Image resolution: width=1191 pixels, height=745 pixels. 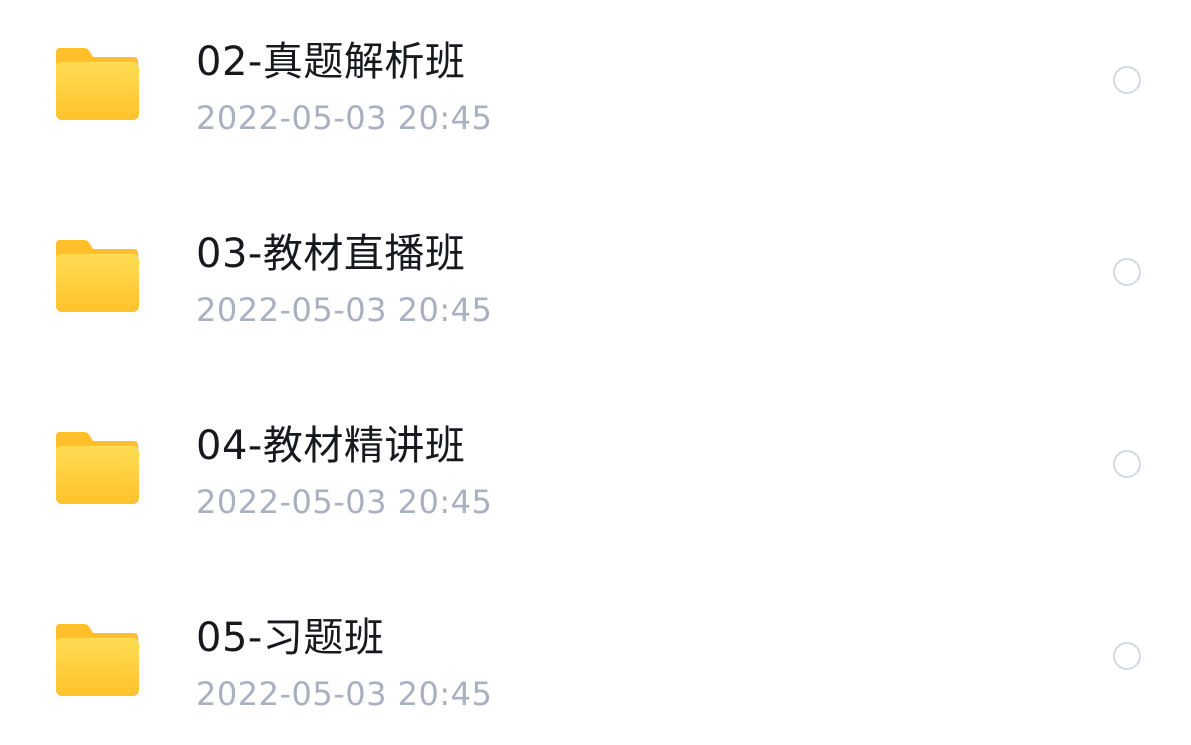 I want to click on file-name: 05-习题班, so click(x=290, y=638).